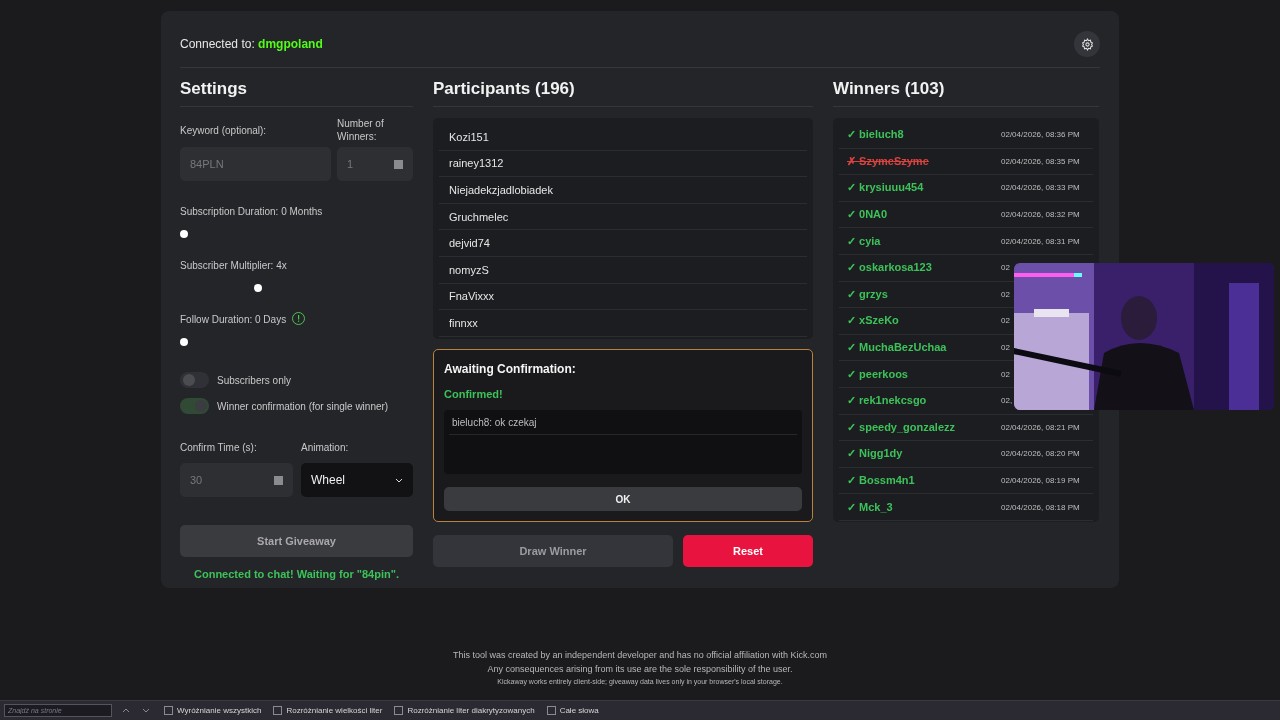 The width and height of the screenshot is (1280, 720). What do you see at coordinates (471, 710) in the screenshot?
I see `checkbox-label: Rozróżnianie liter diakrytyzowanych` at bounding box center [471, 710].